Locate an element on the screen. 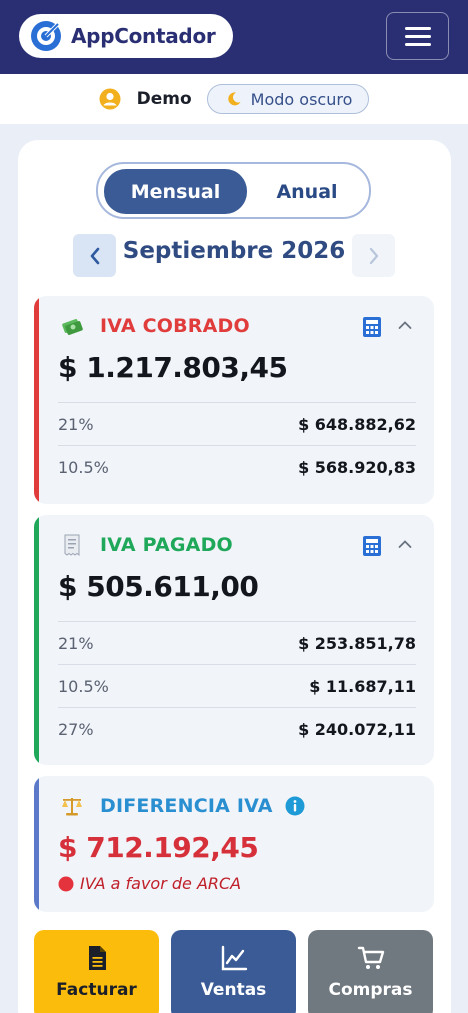 This screenshot has height=1013, width=468. app-logo: AppContador is located at coordinates (126, 36).